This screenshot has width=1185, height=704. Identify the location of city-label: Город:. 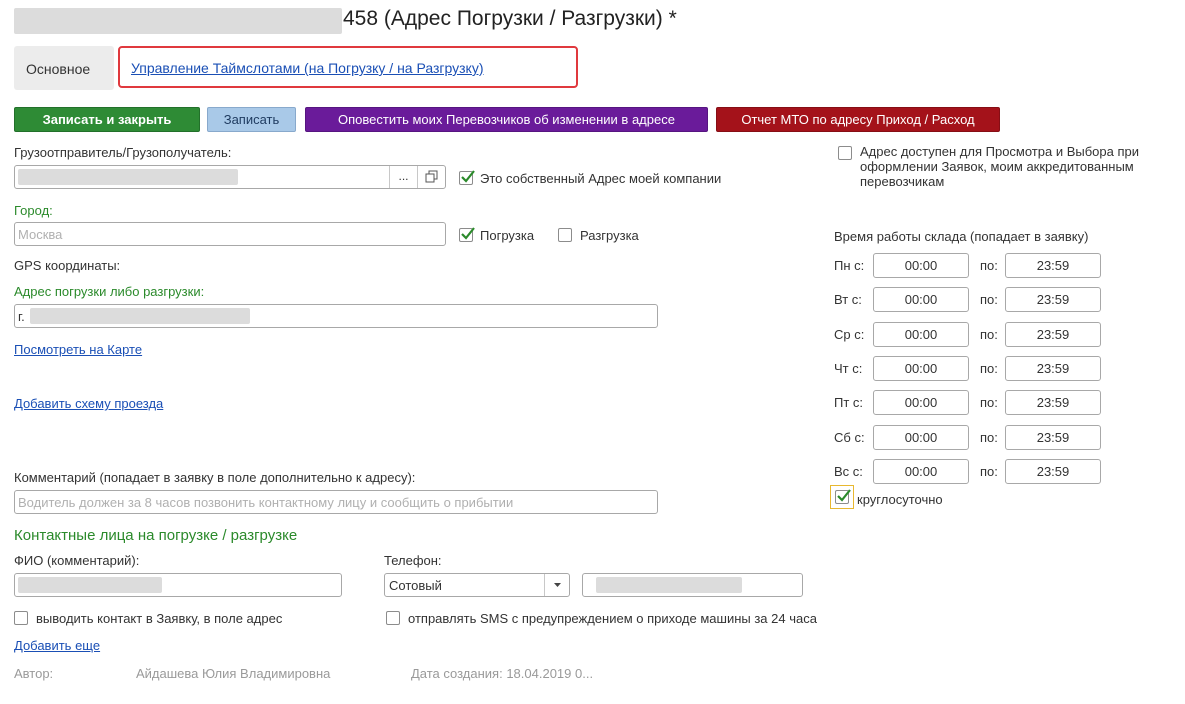
(33, 210).